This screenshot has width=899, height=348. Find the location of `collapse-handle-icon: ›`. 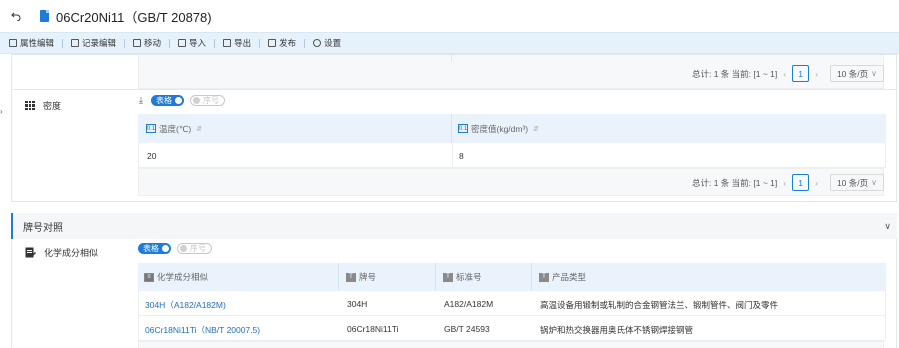

collapse-handle-icon: › is located at coordinates (1, 112).